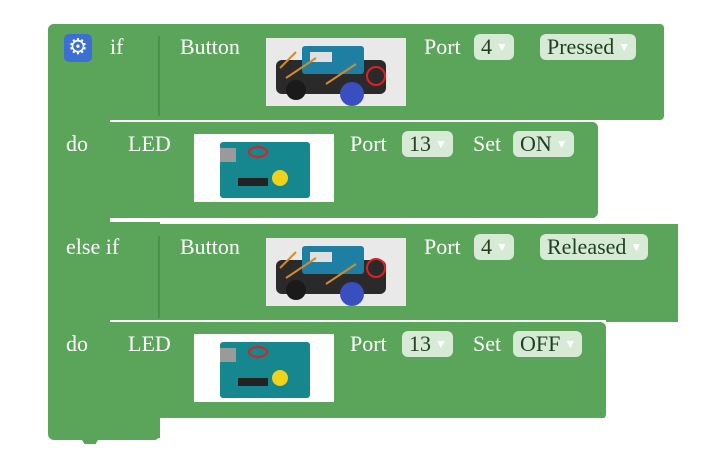  I want to click on state-dropdown: Pressed ▼, so click(588, 47).